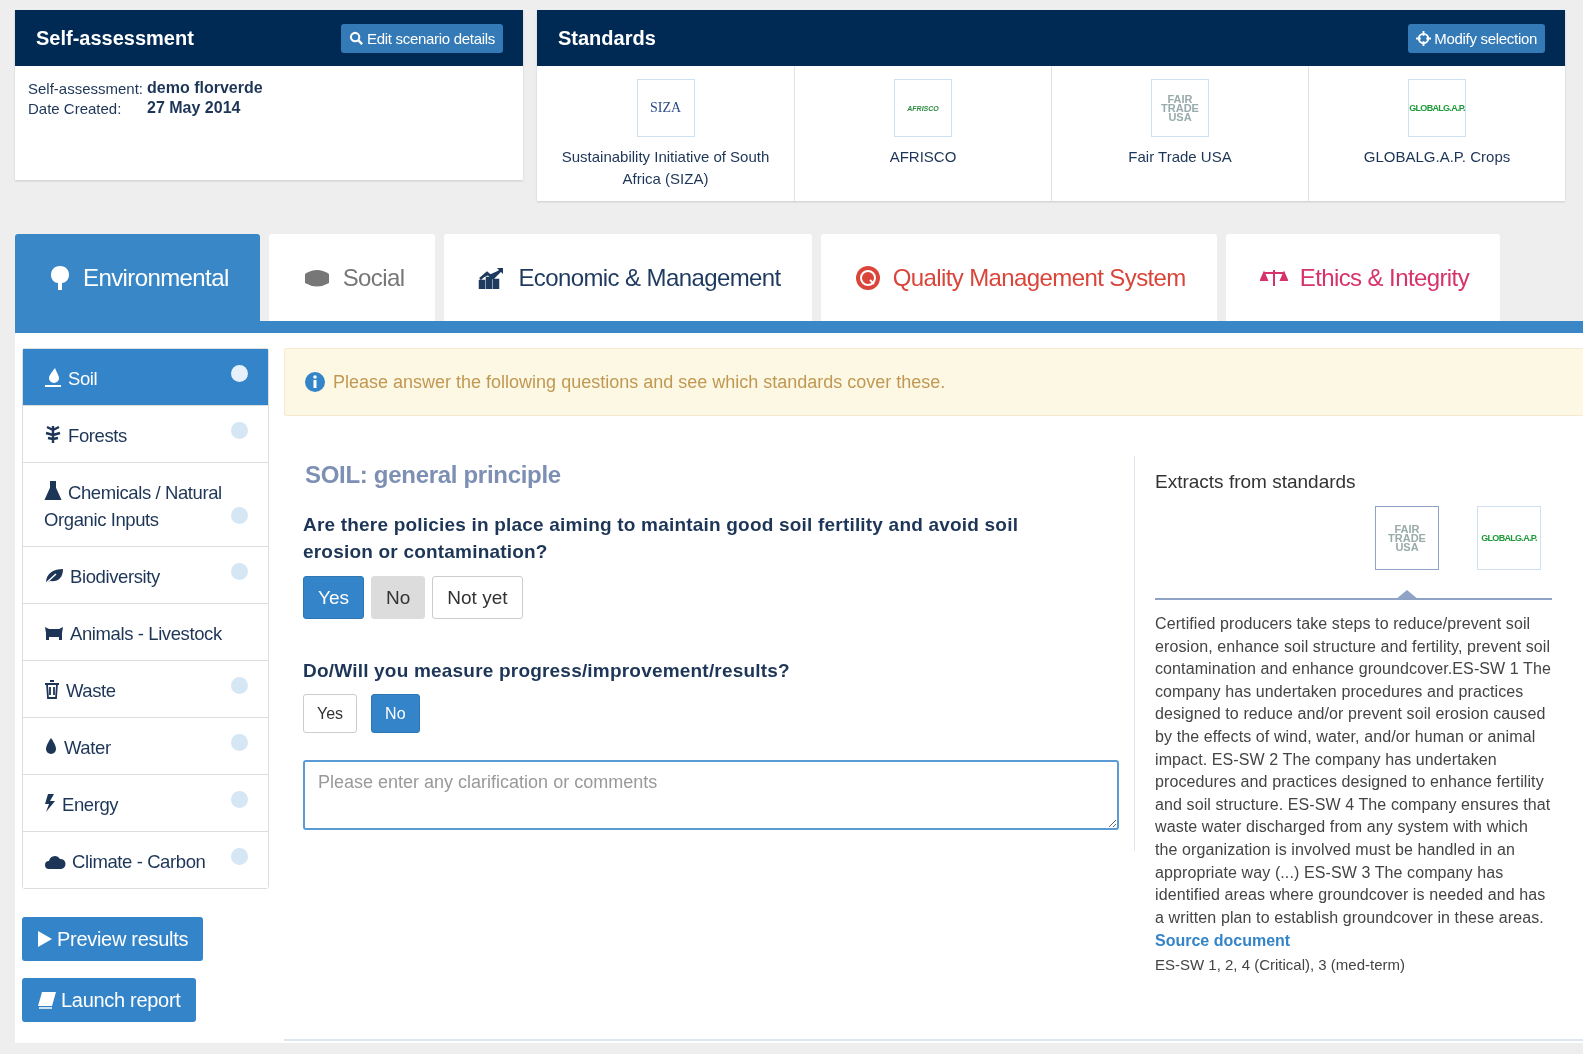 This screenshot has height=1054, width=1583. I want to click on extracts-title: Extracts from standards, so click(1256, 482).